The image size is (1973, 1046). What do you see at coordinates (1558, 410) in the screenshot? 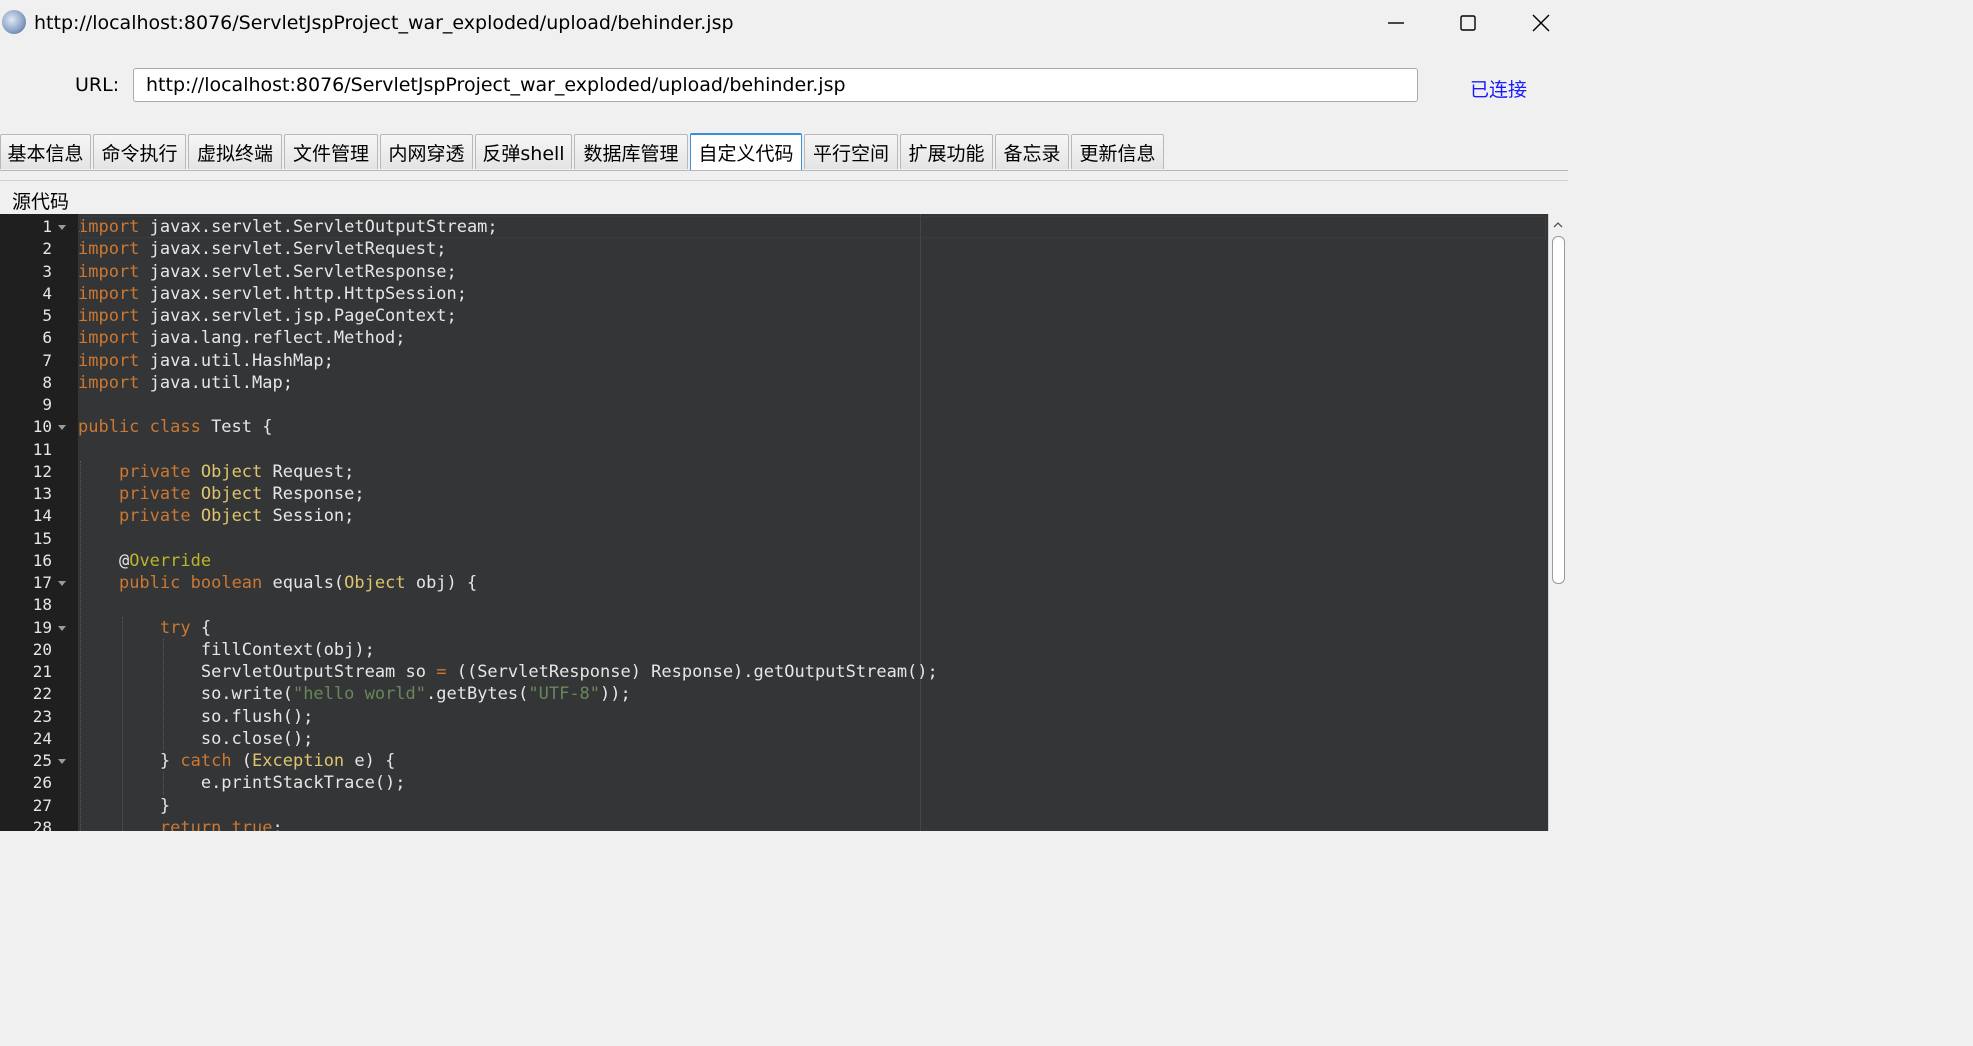
I see `scrollbar-thumb` at bounding box center [1558, 410].